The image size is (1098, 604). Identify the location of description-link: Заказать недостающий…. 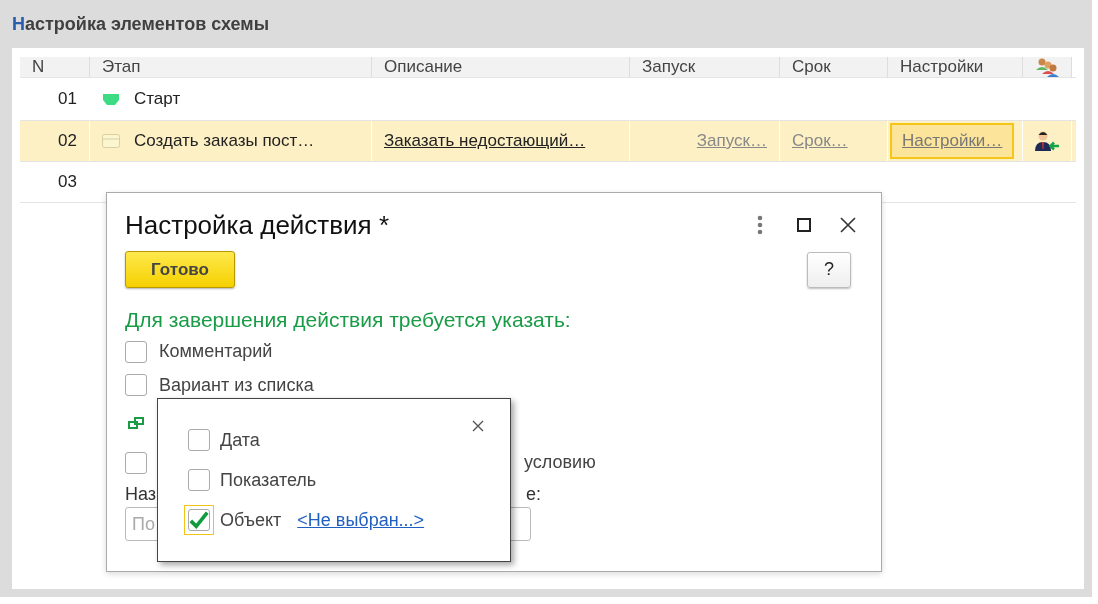
(485, 141).